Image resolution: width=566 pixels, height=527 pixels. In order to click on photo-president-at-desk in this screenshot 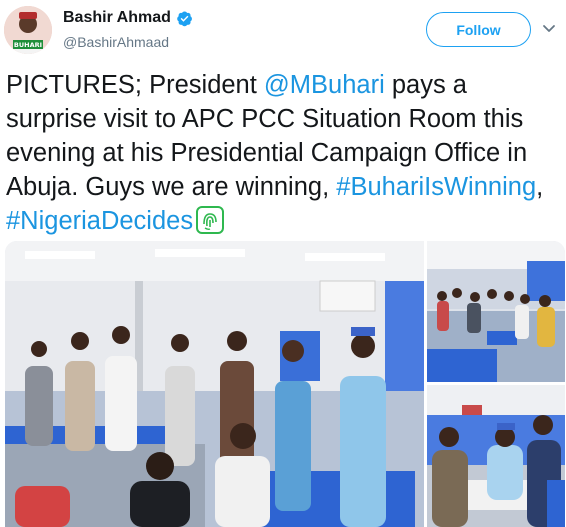, I will do `click(496, 456)`.